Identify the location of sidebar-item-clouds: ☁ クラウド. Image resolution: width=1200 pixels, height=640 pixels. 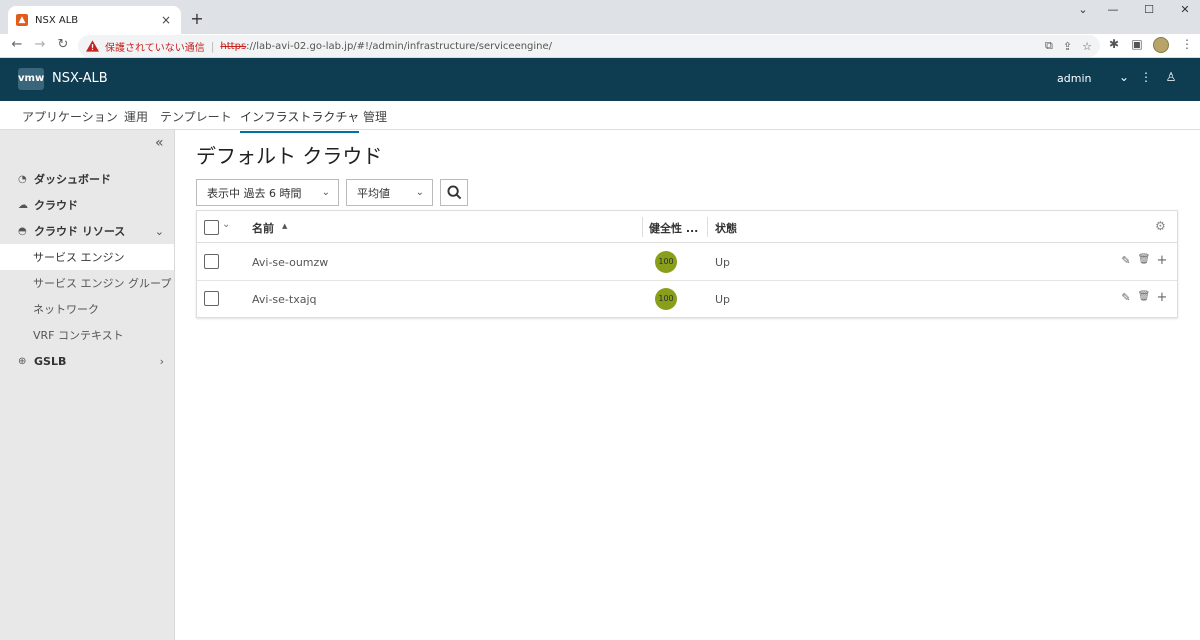
(87, 205).